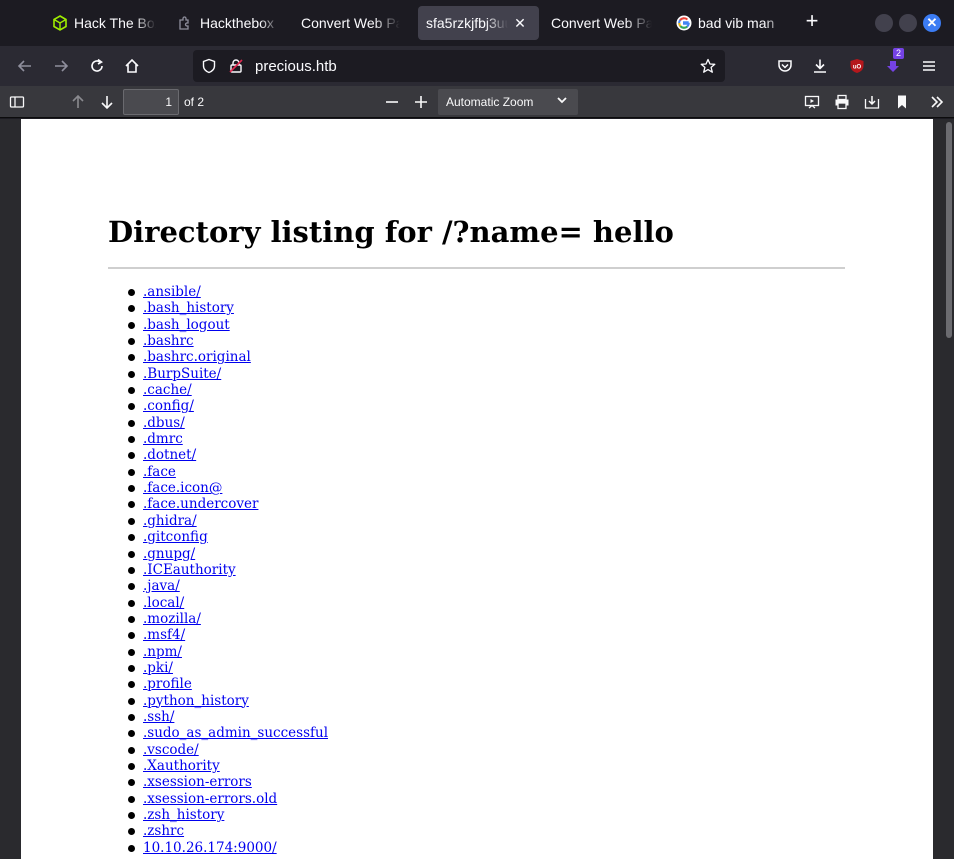  What do you see at coordinates (172, 292) in the screenshot?
I see `file-link: .ansible/` at bounding box center [172, 292].